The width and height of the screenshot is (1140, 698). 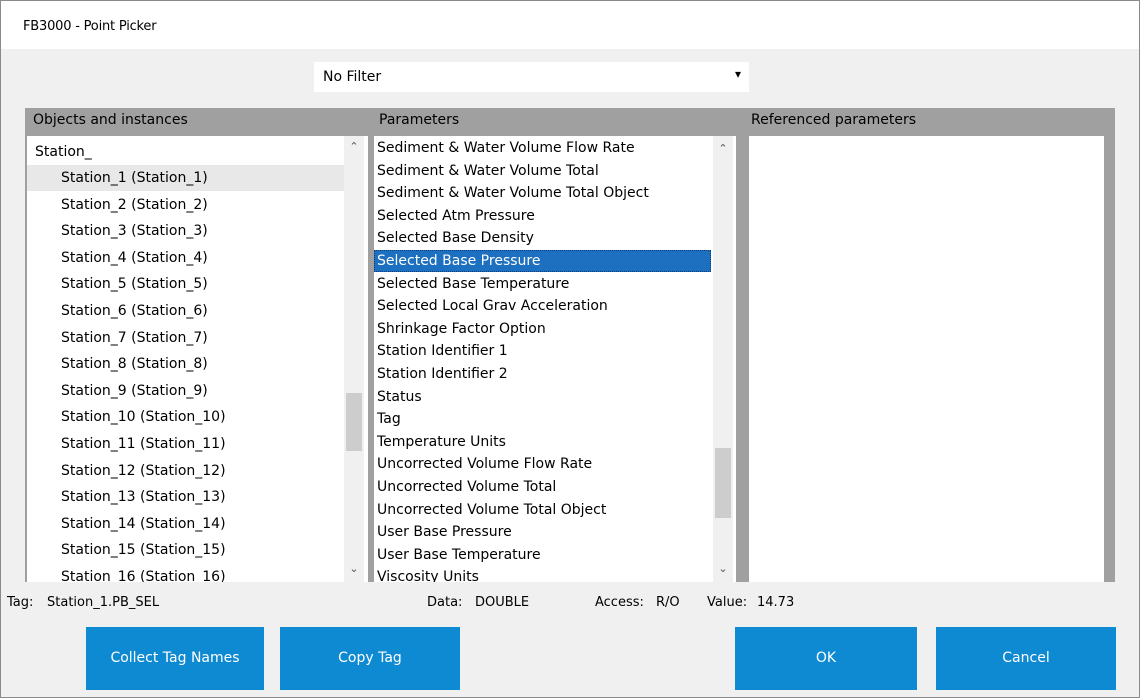 What do you see at coordinates (185, 497) in the screenshot?
I see `object-instance-item: Station_13 (Station_13)` at bounding box center [185, 497].